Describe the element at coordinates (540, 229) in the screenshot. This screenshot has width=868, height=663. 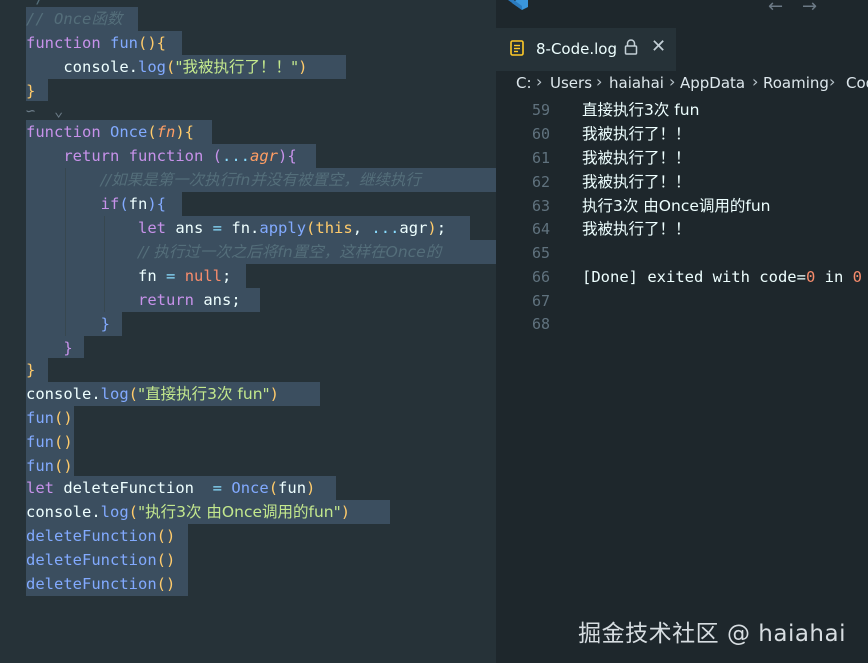
I see `line-number: 64` at that location.